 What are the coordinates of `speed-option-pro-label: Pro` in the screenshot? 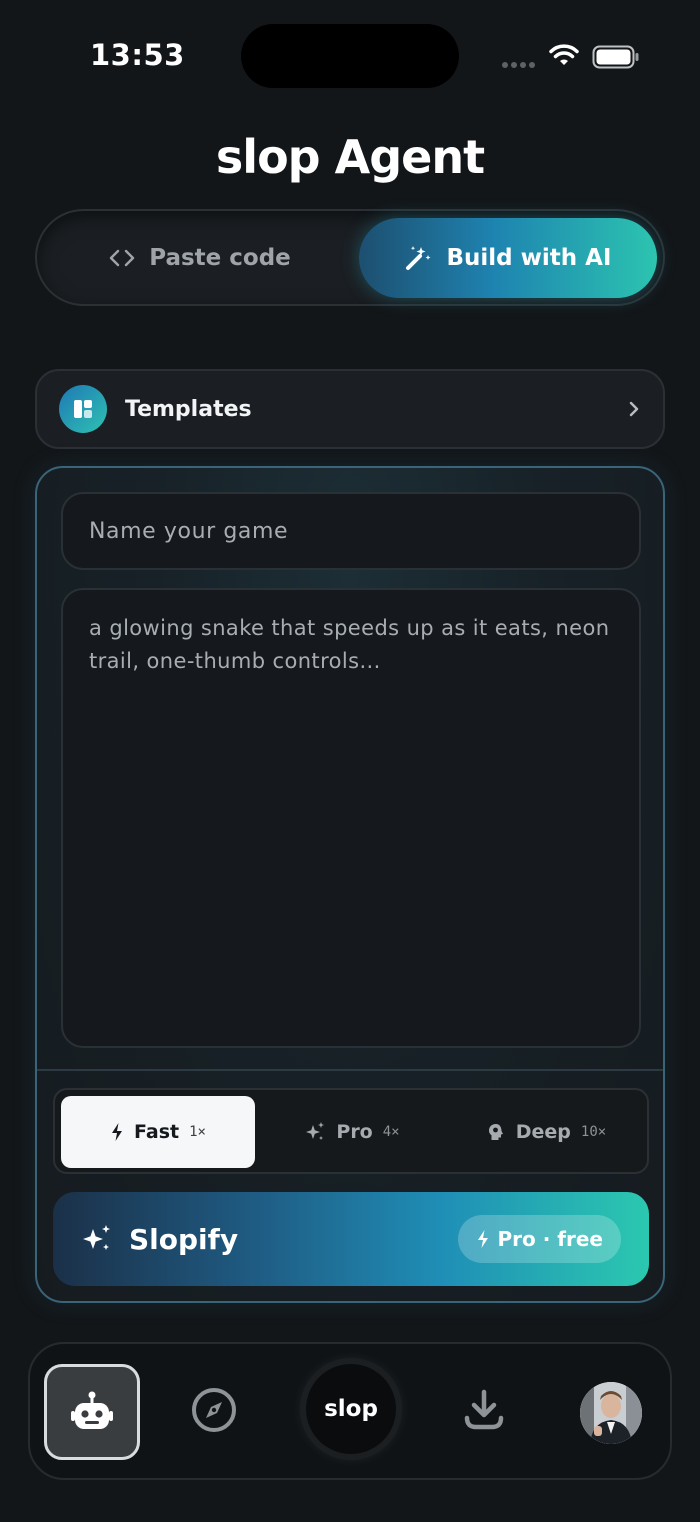 It's located at (354, 1132).